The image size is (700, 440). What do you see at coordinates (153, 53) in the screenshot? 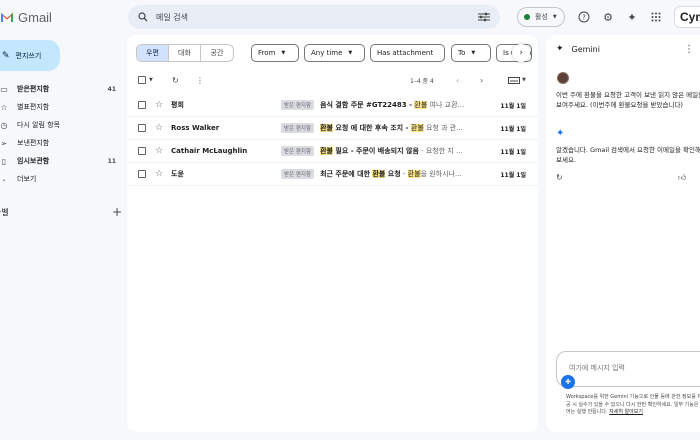
I see `tab-mail: 우편` at bounding box center [153, 53].